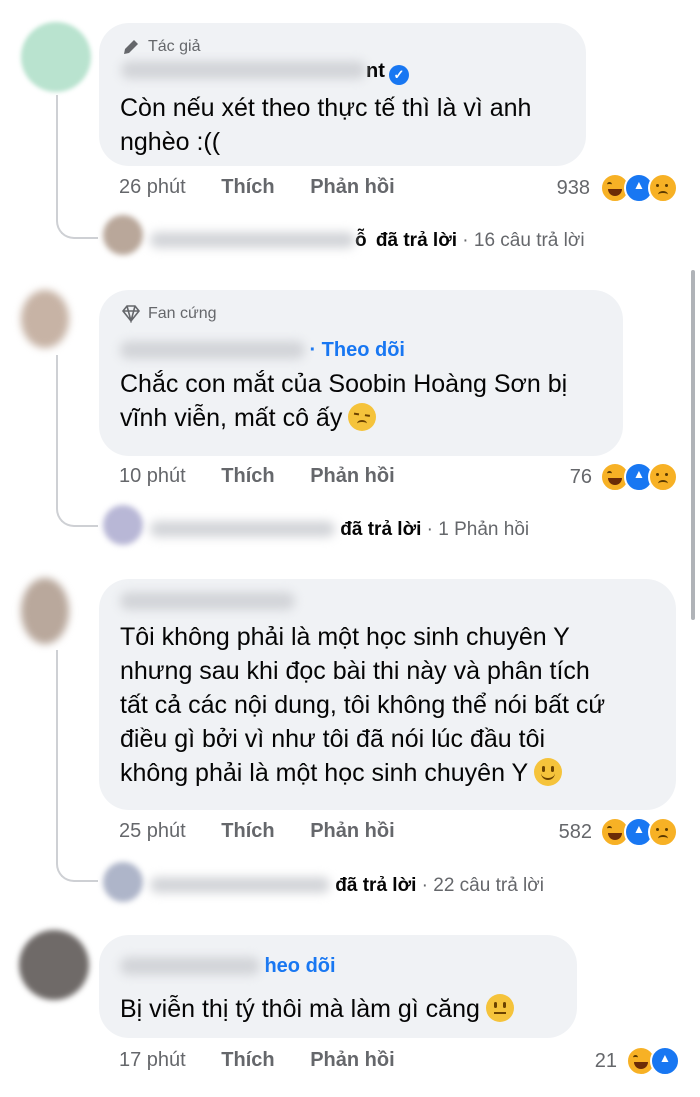 This screenshot has width=700, height=1097. Describe the element at coordinates (693, 445) in the screenshot. I see `scrollbar` at that location.